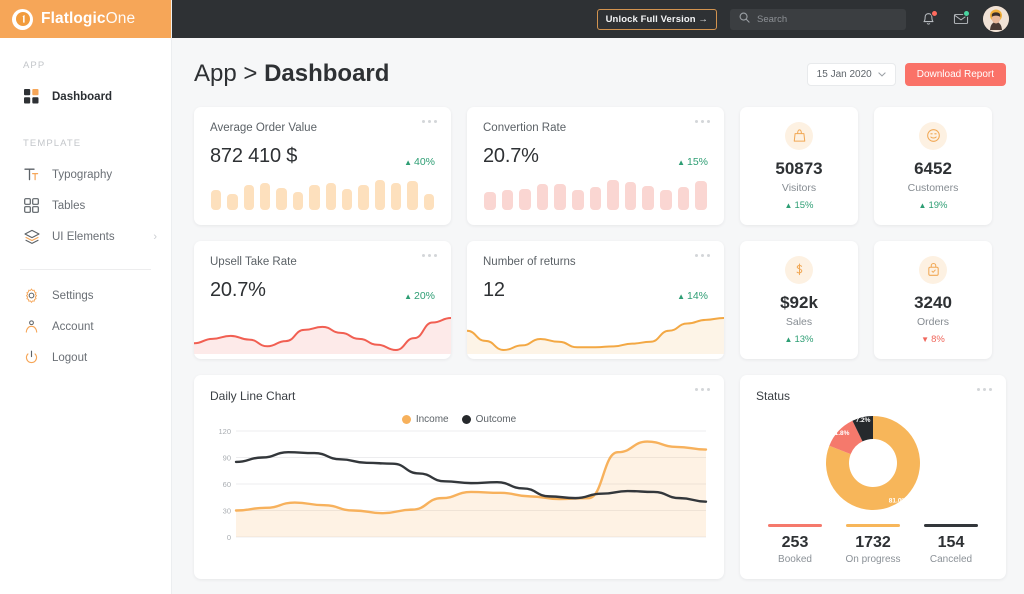  What do you see at coordinates (955, 74) in the screenshot?
I see `download-report-button: Download Report` at bounding box center [955, 74].